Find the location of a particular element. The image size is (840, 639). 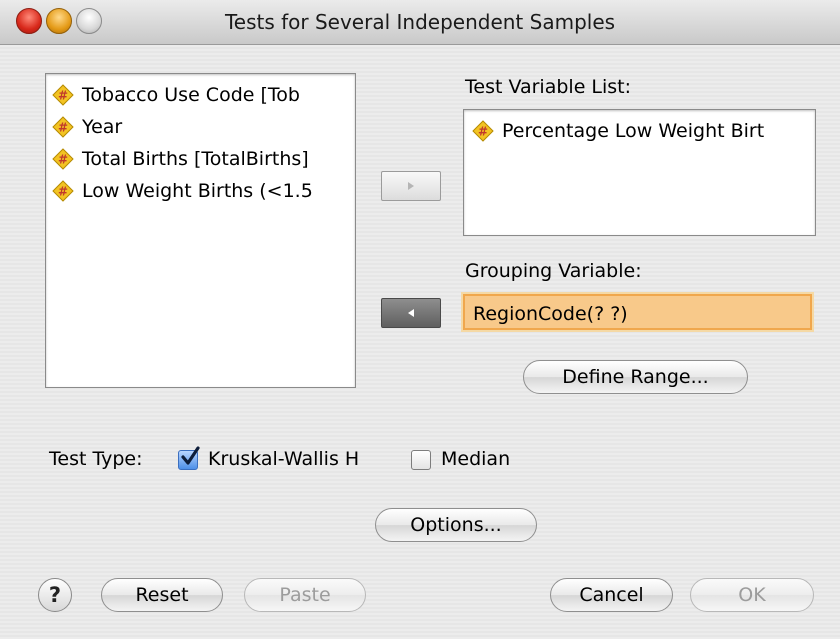

title-bar: Tests for Several Independent Samples is located at coordinates (420, 22).